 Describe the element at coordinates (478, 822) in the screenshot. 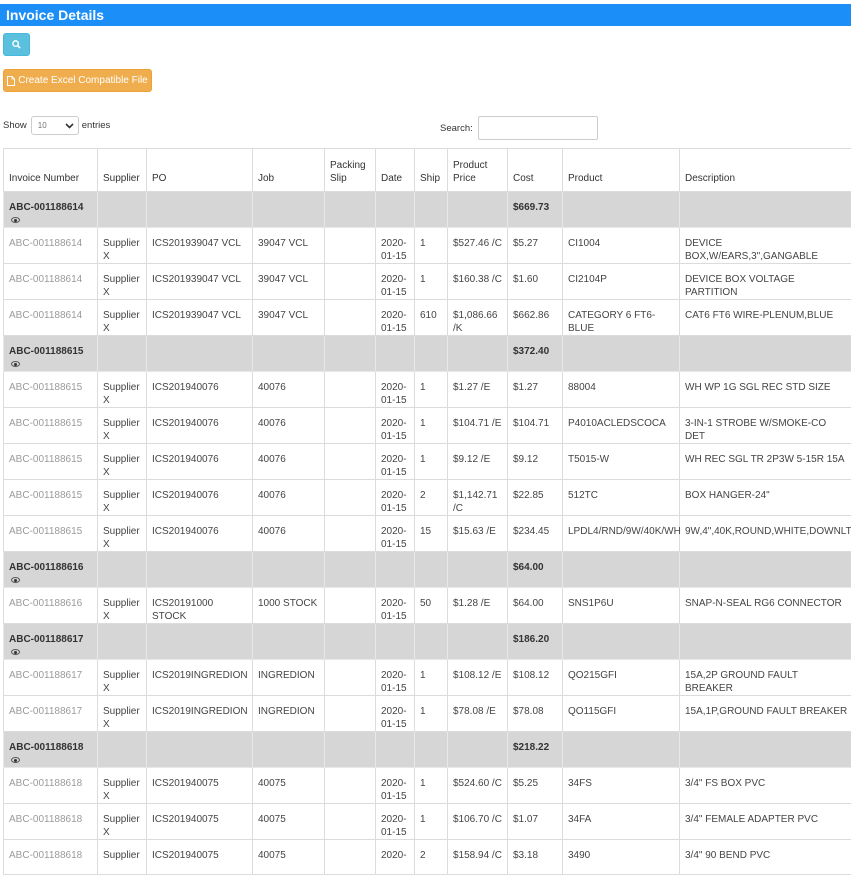

I see `table-cell: $106.70 /C` at that location.